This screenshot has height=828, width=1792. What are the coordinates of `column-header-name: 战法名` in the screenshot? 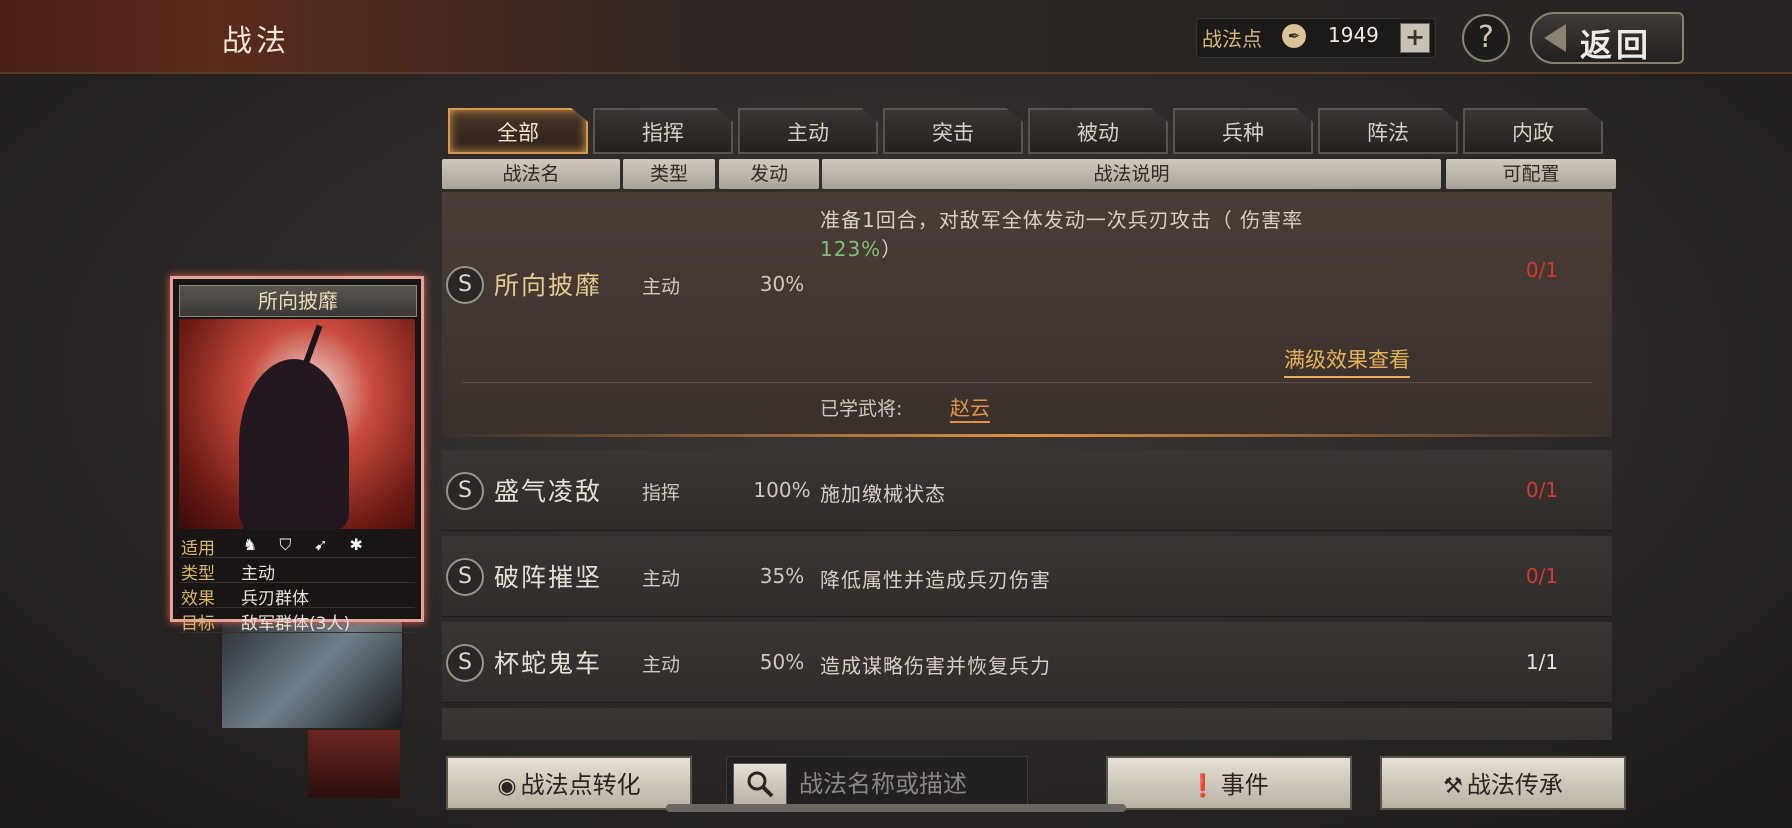 It's located at (531, 174).